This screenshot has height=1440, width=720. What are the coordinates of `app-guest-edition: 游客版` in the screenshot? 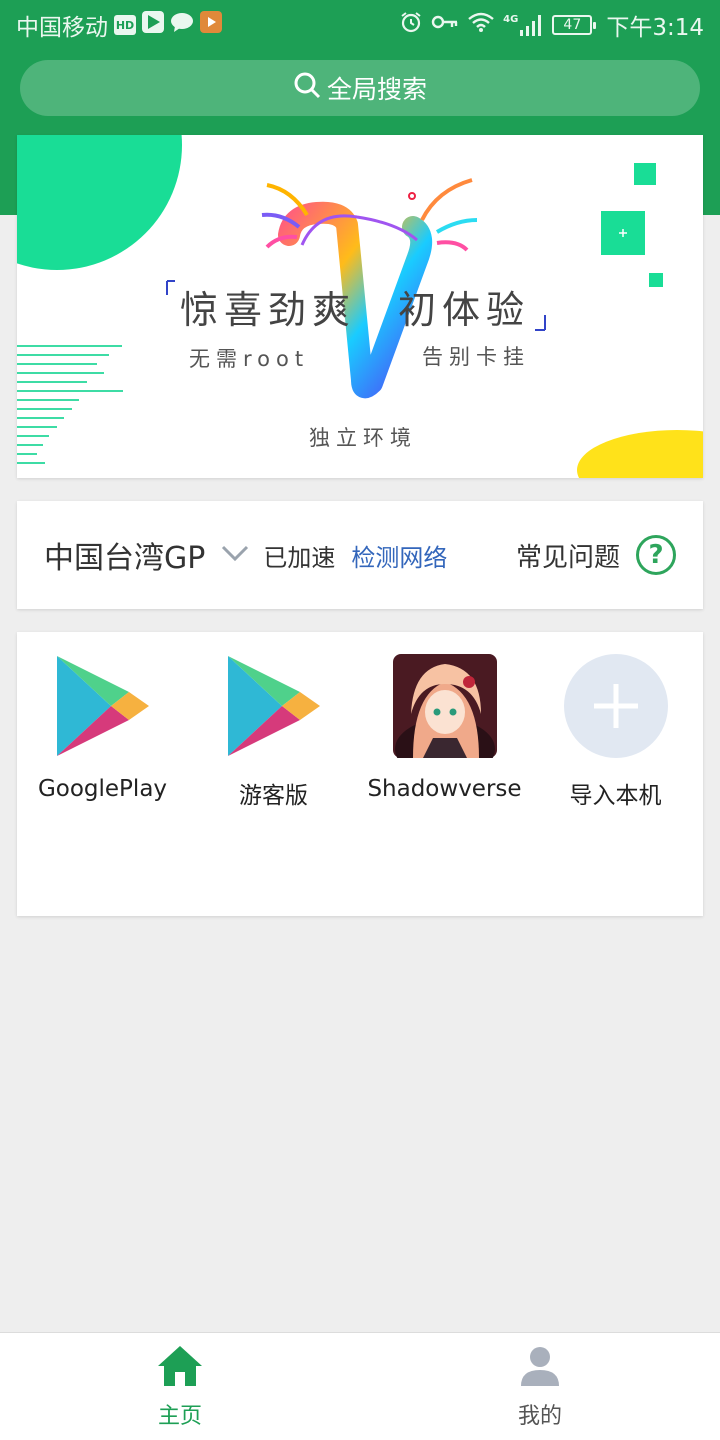 It's located at (273, 732).